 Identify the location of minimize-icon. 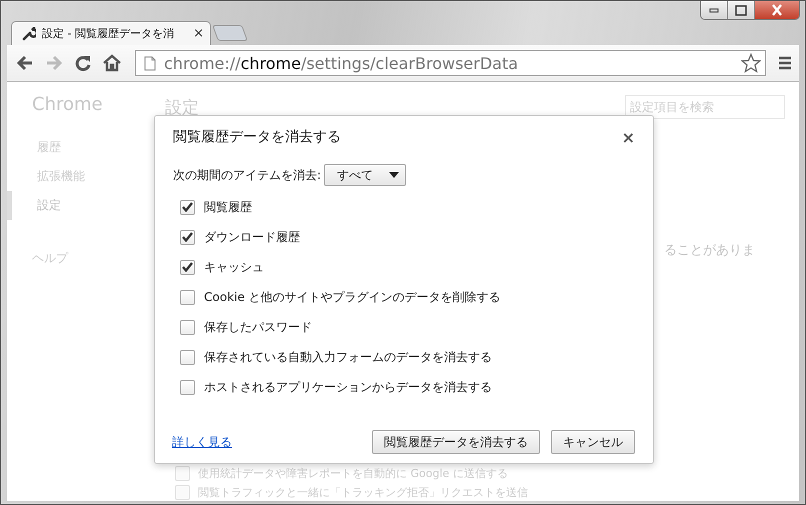
(714, 10).